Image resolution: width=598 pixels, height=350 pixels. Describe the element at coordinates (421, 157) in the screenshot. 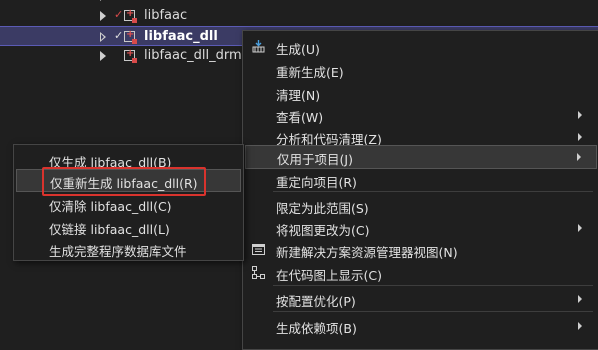

I see `menu-item-project-only: 仅用于项目(J)` at that location.